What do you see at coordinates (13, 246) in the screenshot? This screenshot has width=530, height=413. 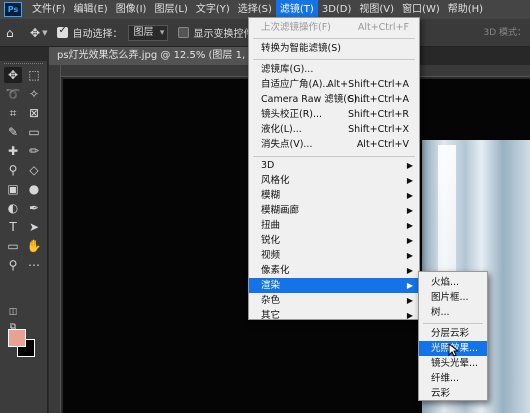 I see `rectangle-icon: ▭` at bounding box center [13, 246].